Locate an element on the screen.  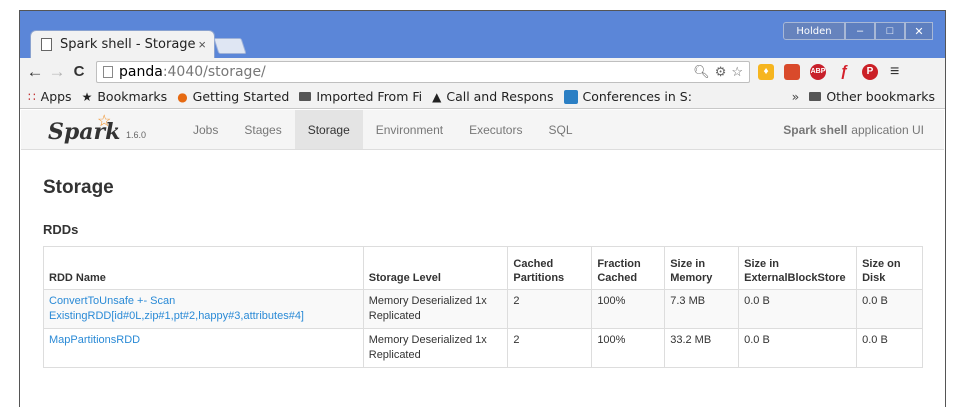
app-name-suffix: application UI is located at coordinates (887, 129).